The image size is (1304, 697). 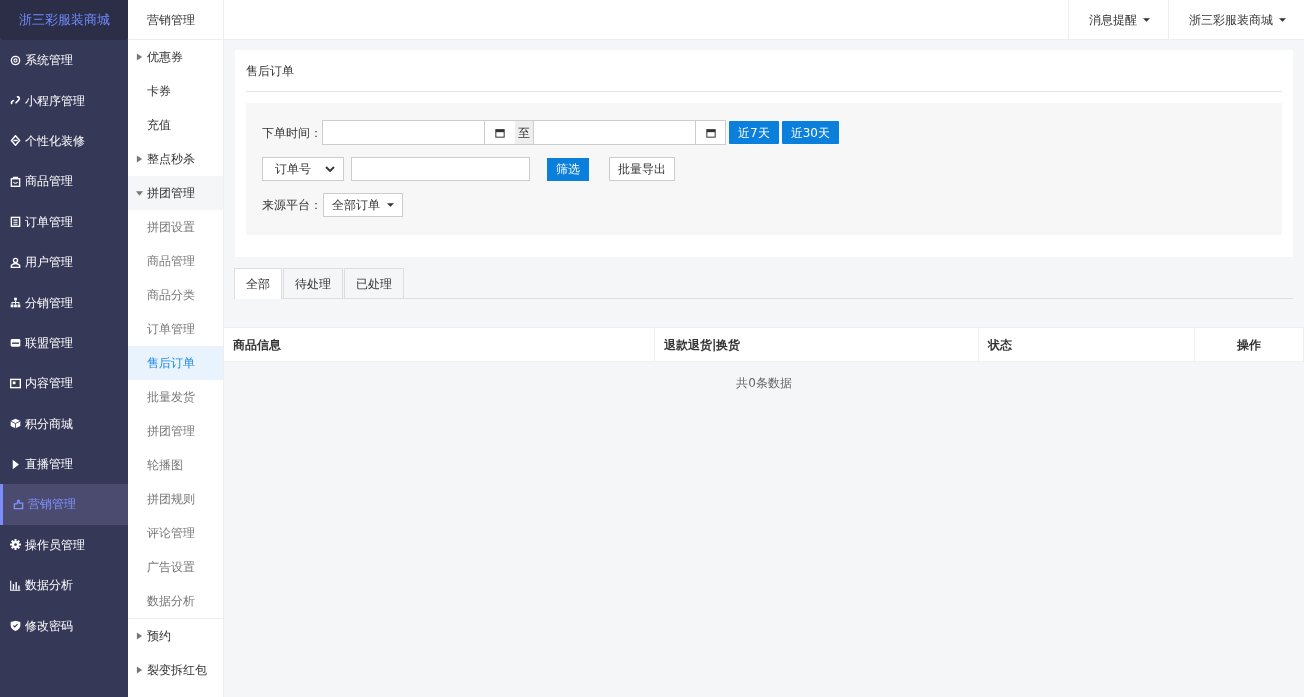 I want to click on hierarchy-icon, so click(x=15, y=303).